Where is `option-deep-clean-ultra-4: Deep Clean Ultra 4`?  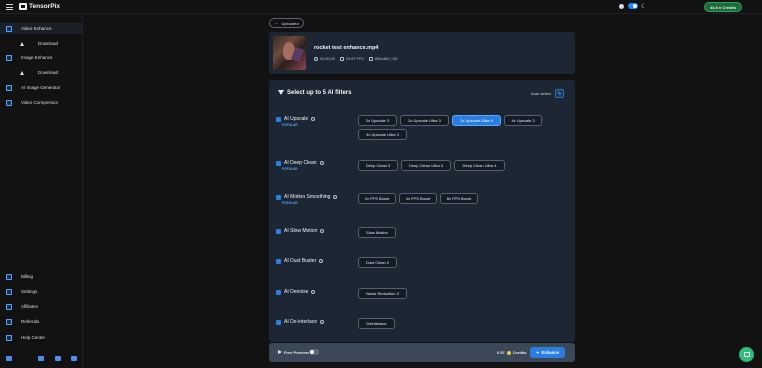 option-deep-clean-ultra-4: Deep Clean Ultra 4 is located at coordinates (479, 165).